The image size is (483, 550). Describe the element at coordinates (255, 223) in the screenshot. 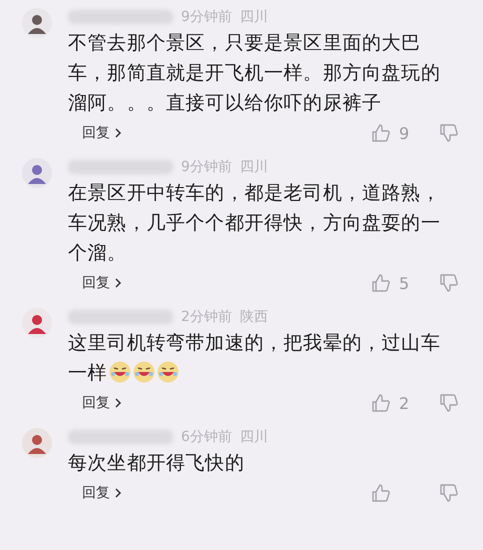

I see `comment-text: 在景区开中转车的，都是老司机，道路熟，车况熟，几乎个个都开得快，方向盘耍的一个溜。` at that location.